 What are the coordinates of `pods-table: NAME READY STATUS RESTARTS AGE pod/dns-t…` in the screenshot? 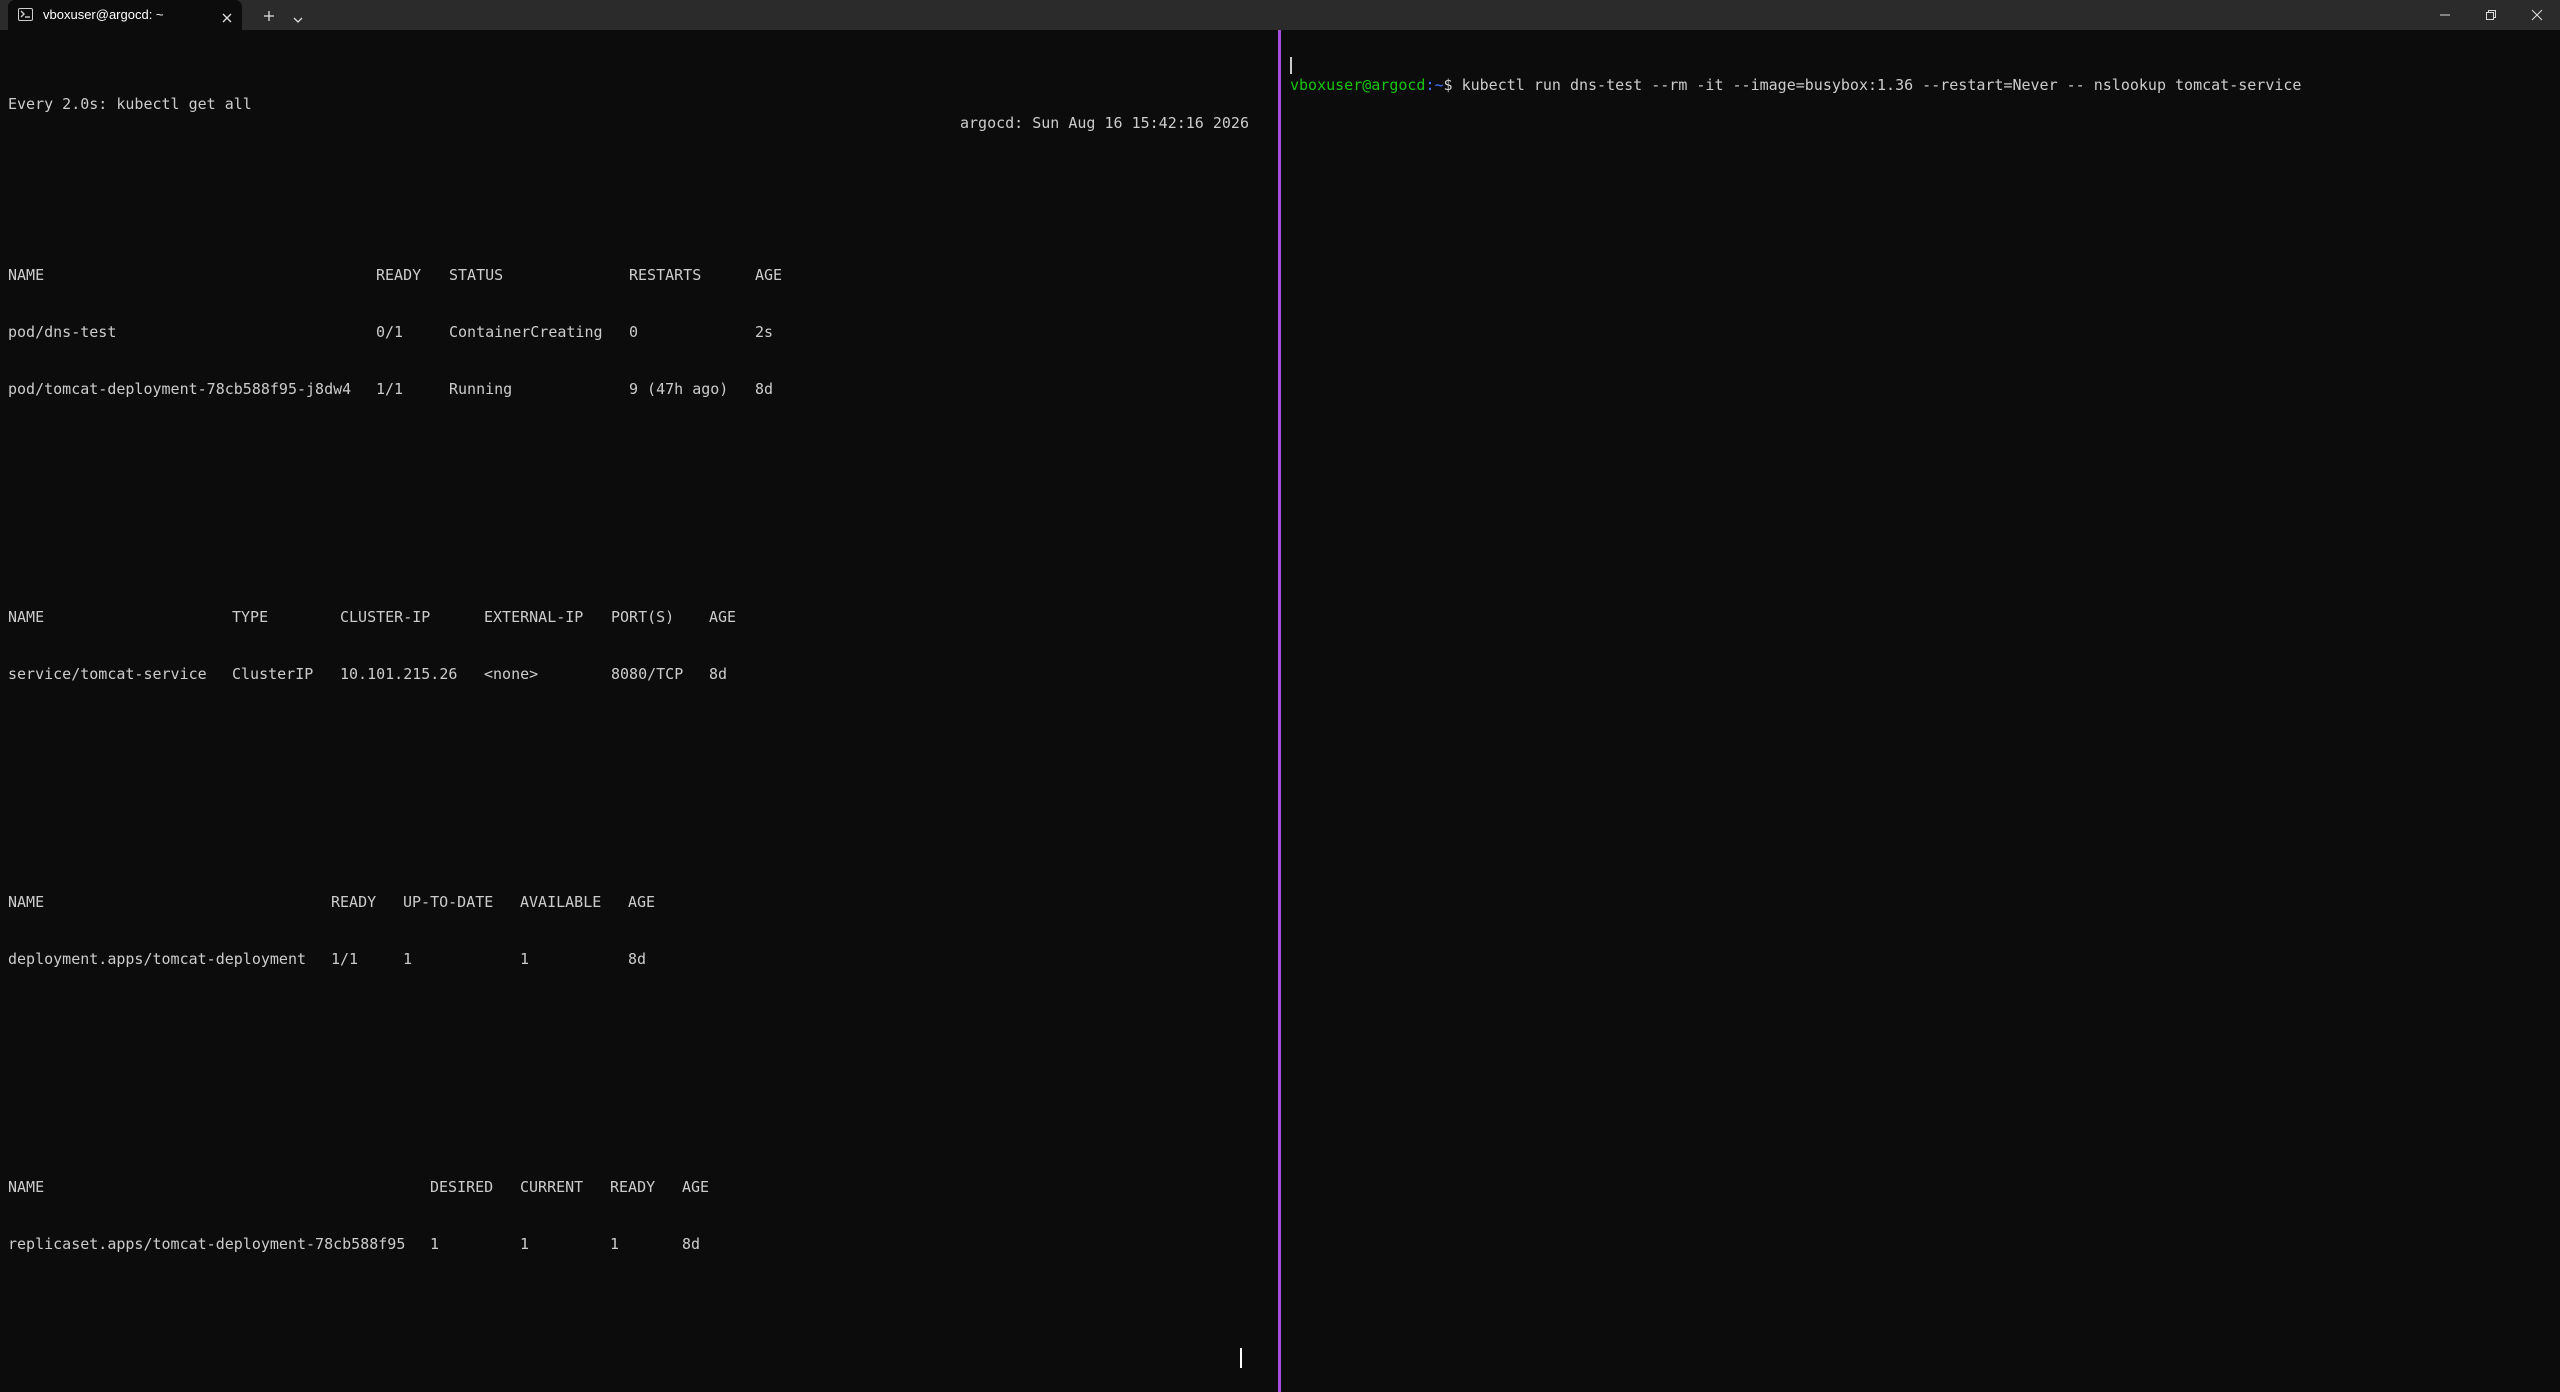 It's located at (643, 332).